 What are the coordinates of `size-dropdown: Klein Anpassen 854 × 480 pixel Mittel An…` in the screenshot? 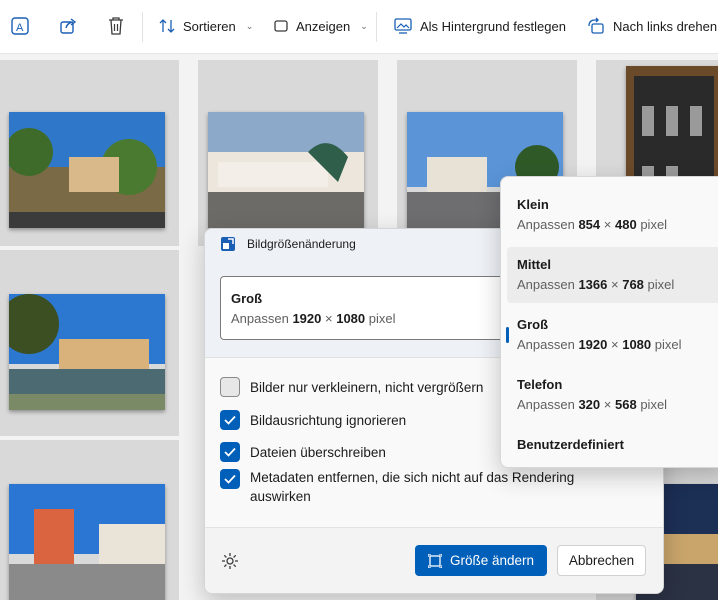 It's located at (609, 322).